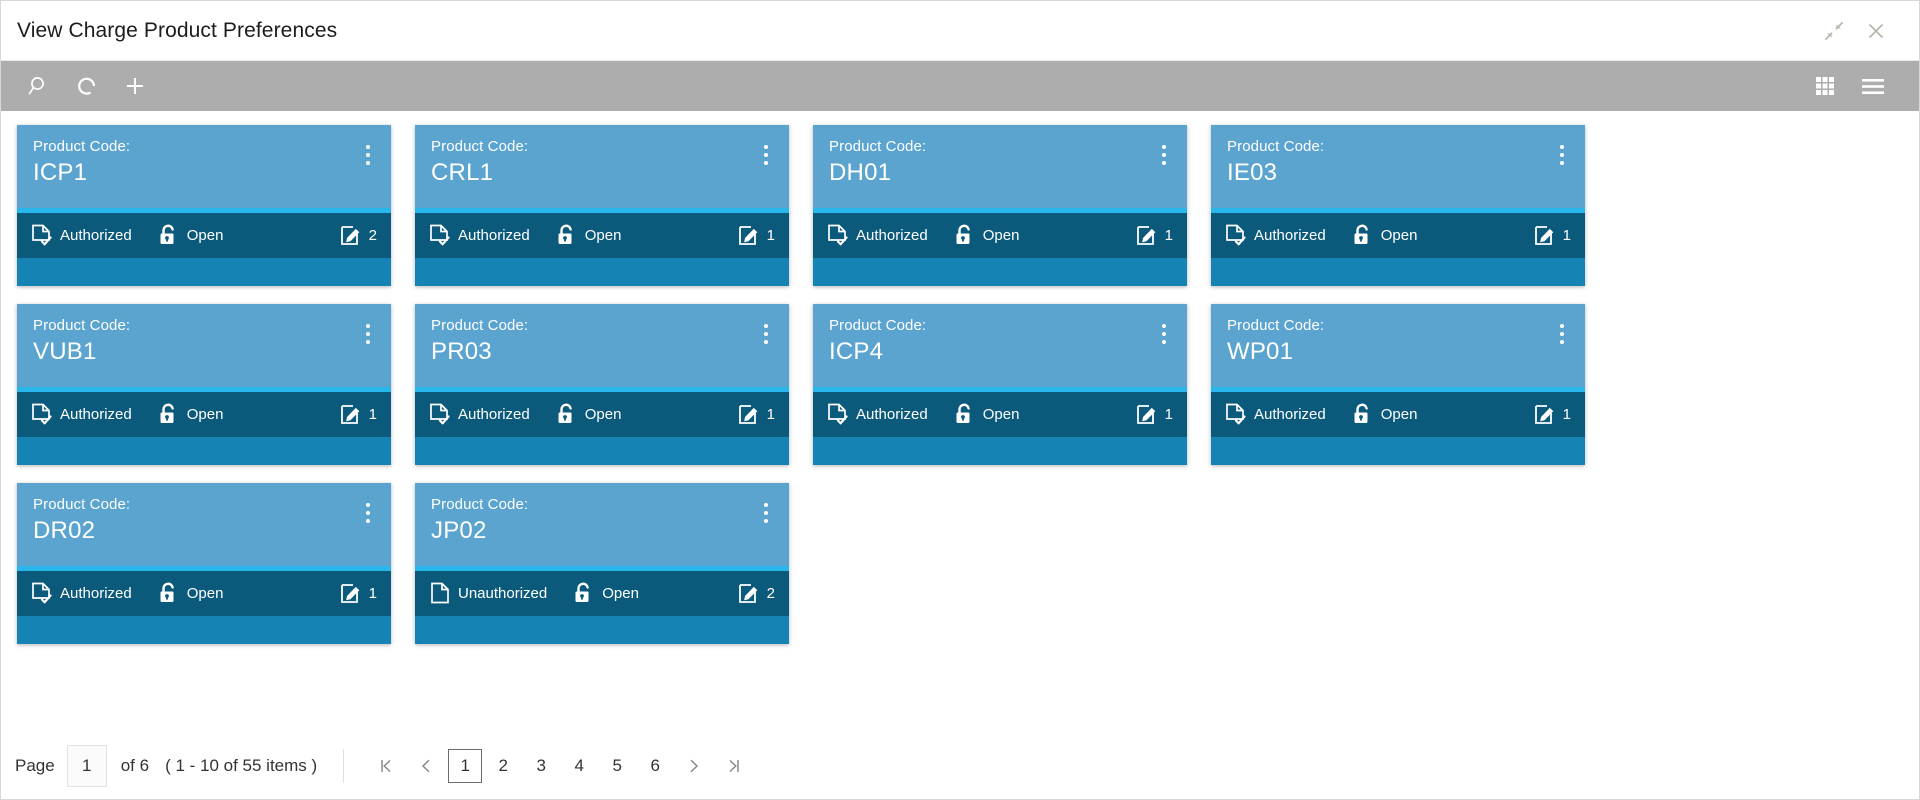  What do you see at coordinates (459, 530) in the screenshot?
I see `product-code-value: JP02` at bounding box center [459, 530].